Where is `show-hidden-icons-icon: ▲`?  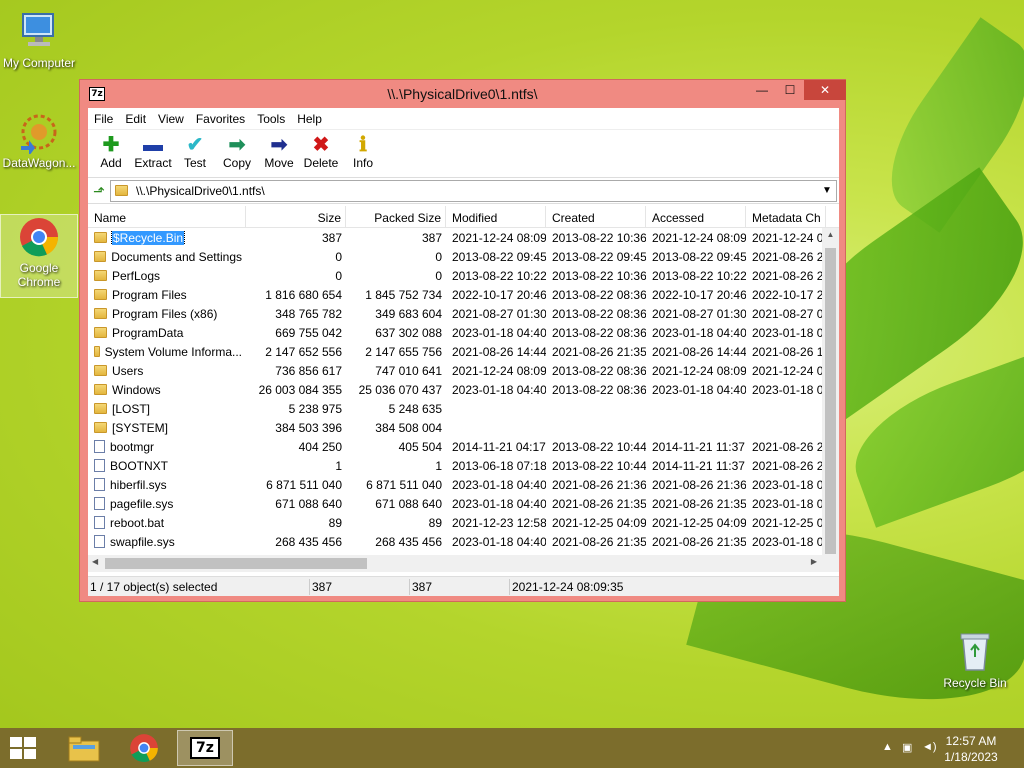
show-hidden-icons-icon: ▲ is located at coordinates (887, 747).